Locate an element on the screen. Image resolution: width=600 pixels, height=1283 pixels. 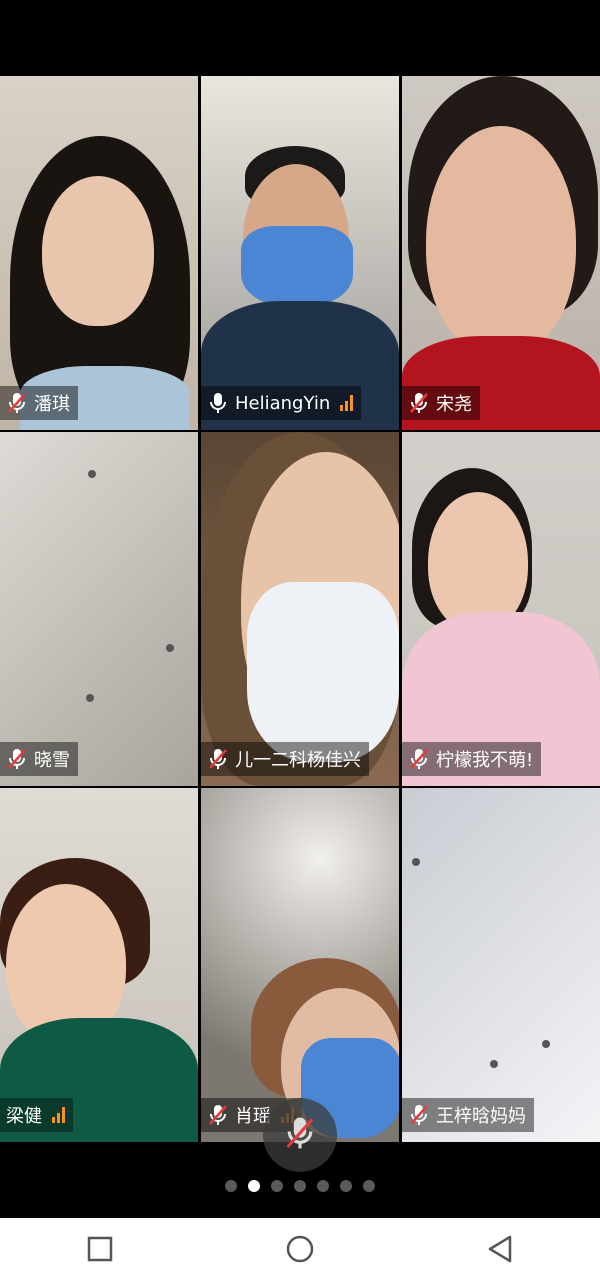
participant-name: 梁健 is located at coordinates (24, 1116).